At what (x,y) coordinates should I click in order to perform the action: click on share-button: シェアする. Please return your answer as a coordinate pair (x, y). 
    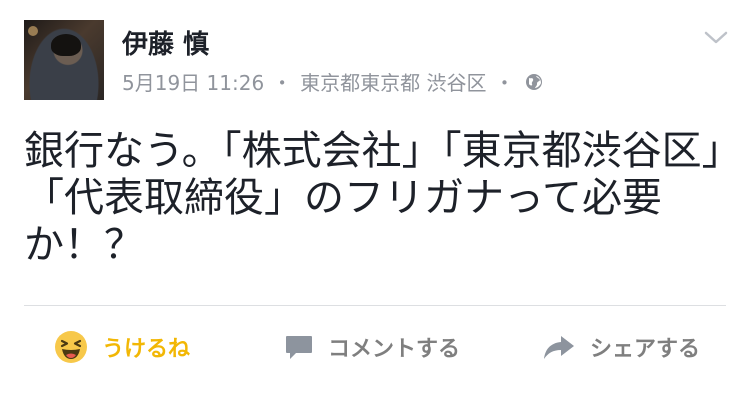
    Looking at the image, I should click on (621, 347).